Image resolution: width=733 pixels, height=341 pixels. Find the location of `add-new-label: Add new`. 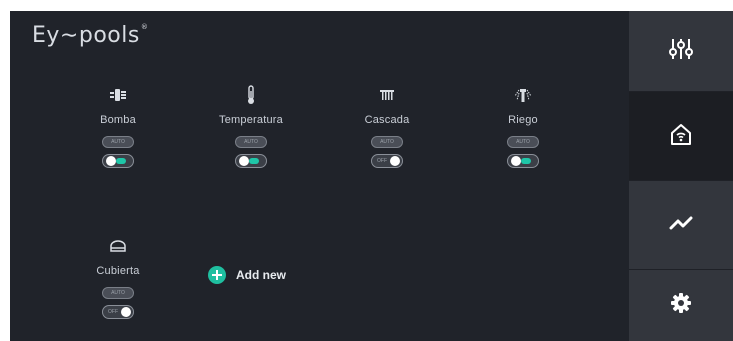

add-new-label: Add new is located at coordinates (261, 275).